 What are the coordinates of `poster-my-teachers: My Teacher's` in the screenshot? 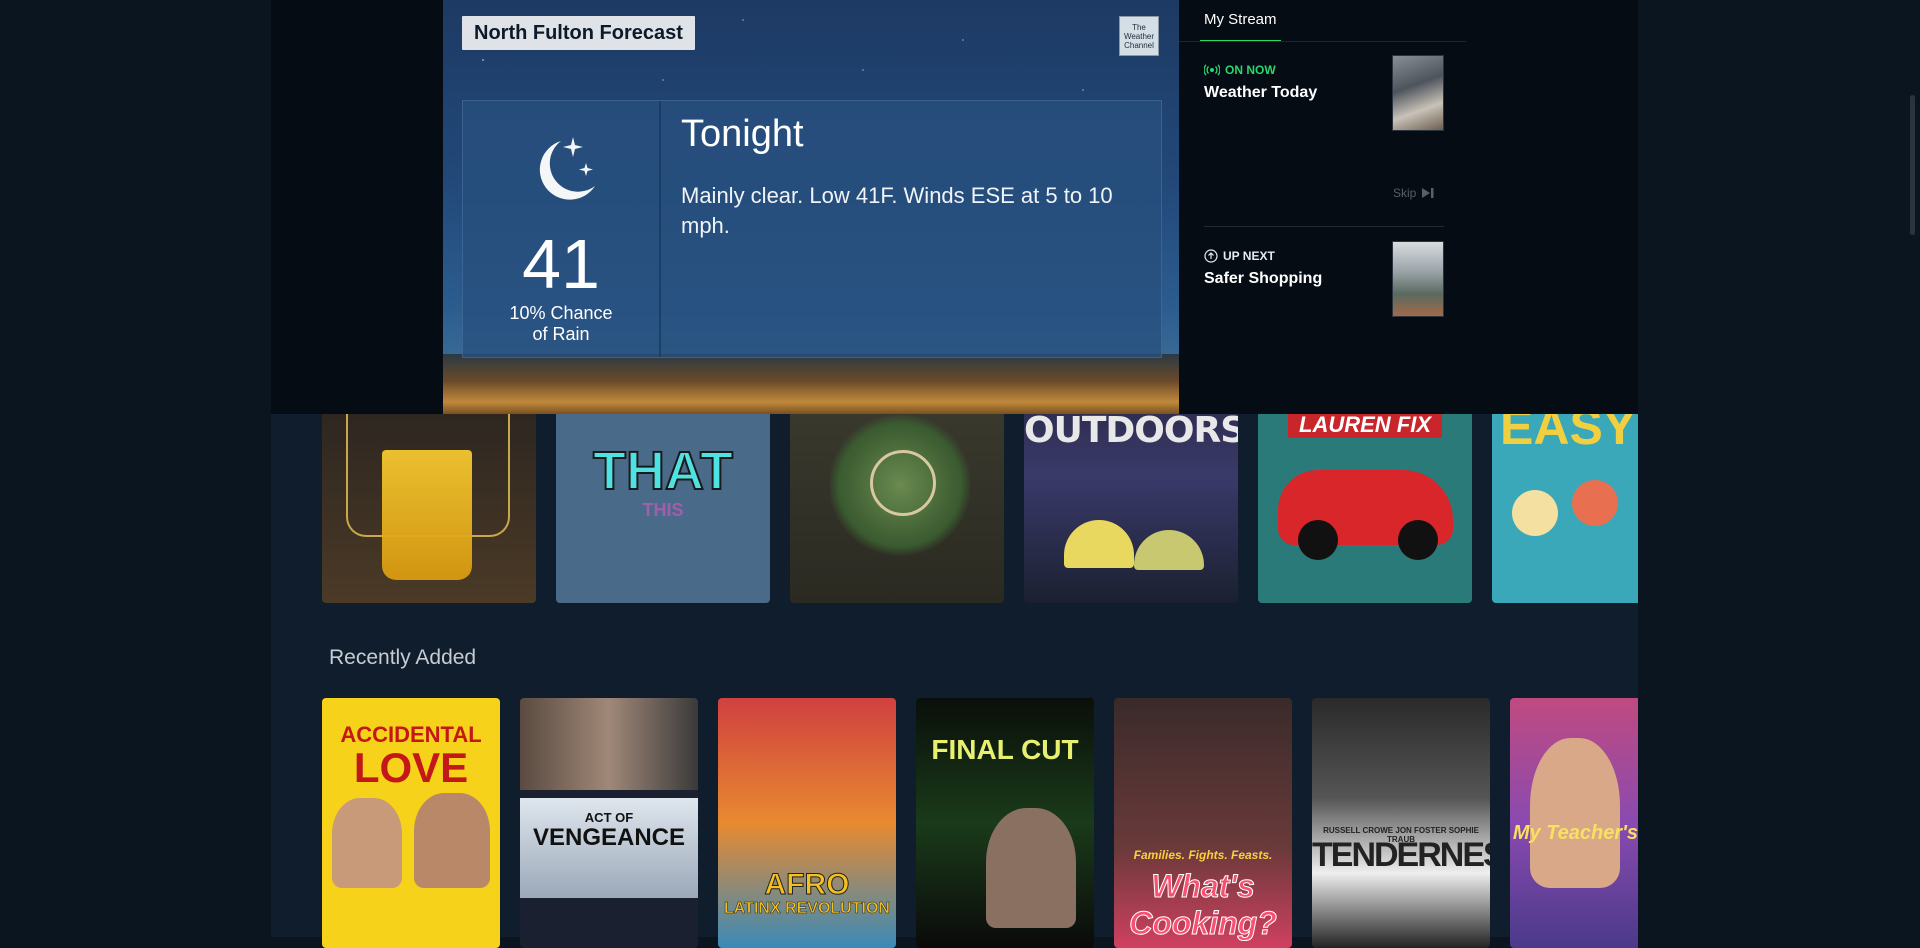 It's located at (1574, 823).